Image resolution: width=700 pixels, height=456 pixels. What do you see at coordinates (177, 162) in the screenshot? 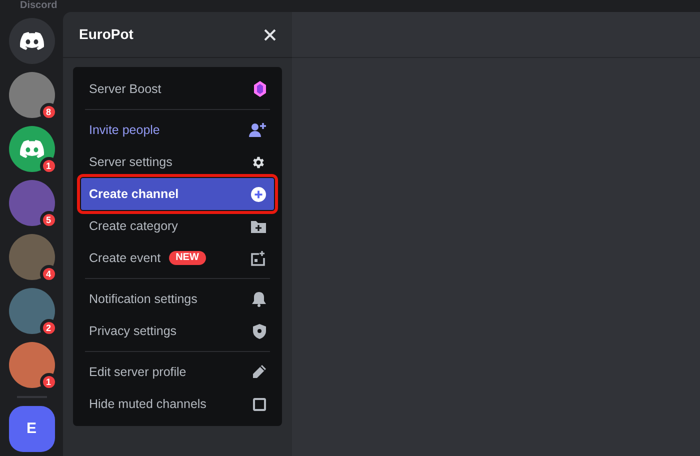
I see `menu-item: Server settings` at bounding box center [177, 162].